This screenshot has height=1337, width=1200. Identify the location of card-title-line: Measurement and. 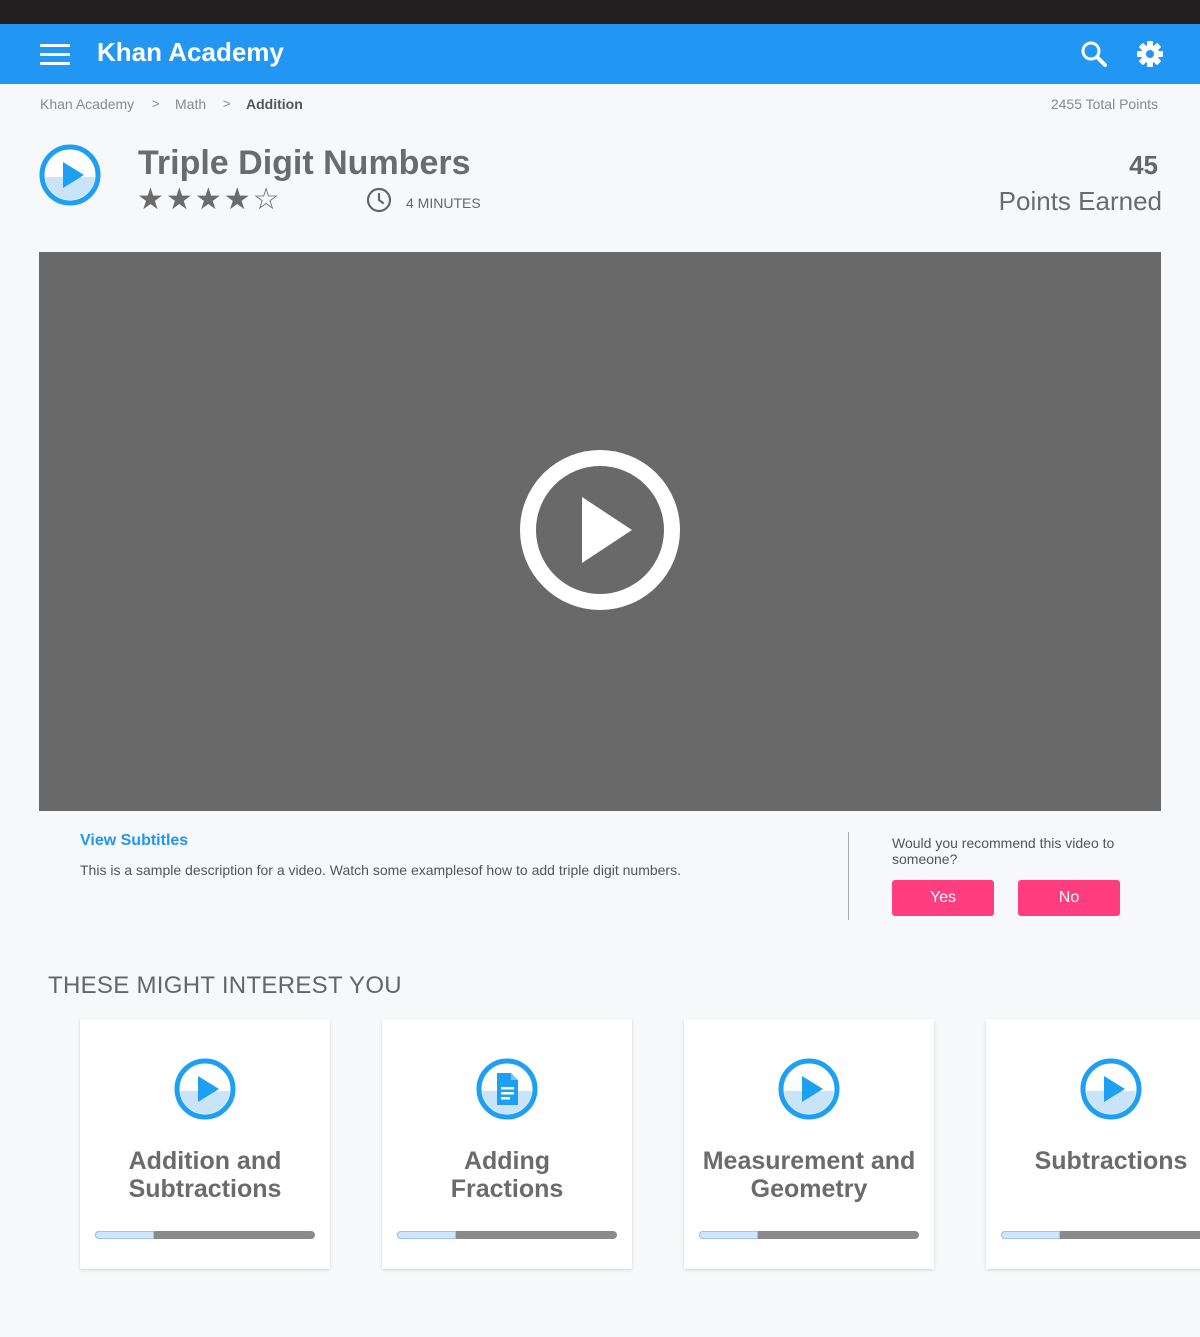
(809, 1161).